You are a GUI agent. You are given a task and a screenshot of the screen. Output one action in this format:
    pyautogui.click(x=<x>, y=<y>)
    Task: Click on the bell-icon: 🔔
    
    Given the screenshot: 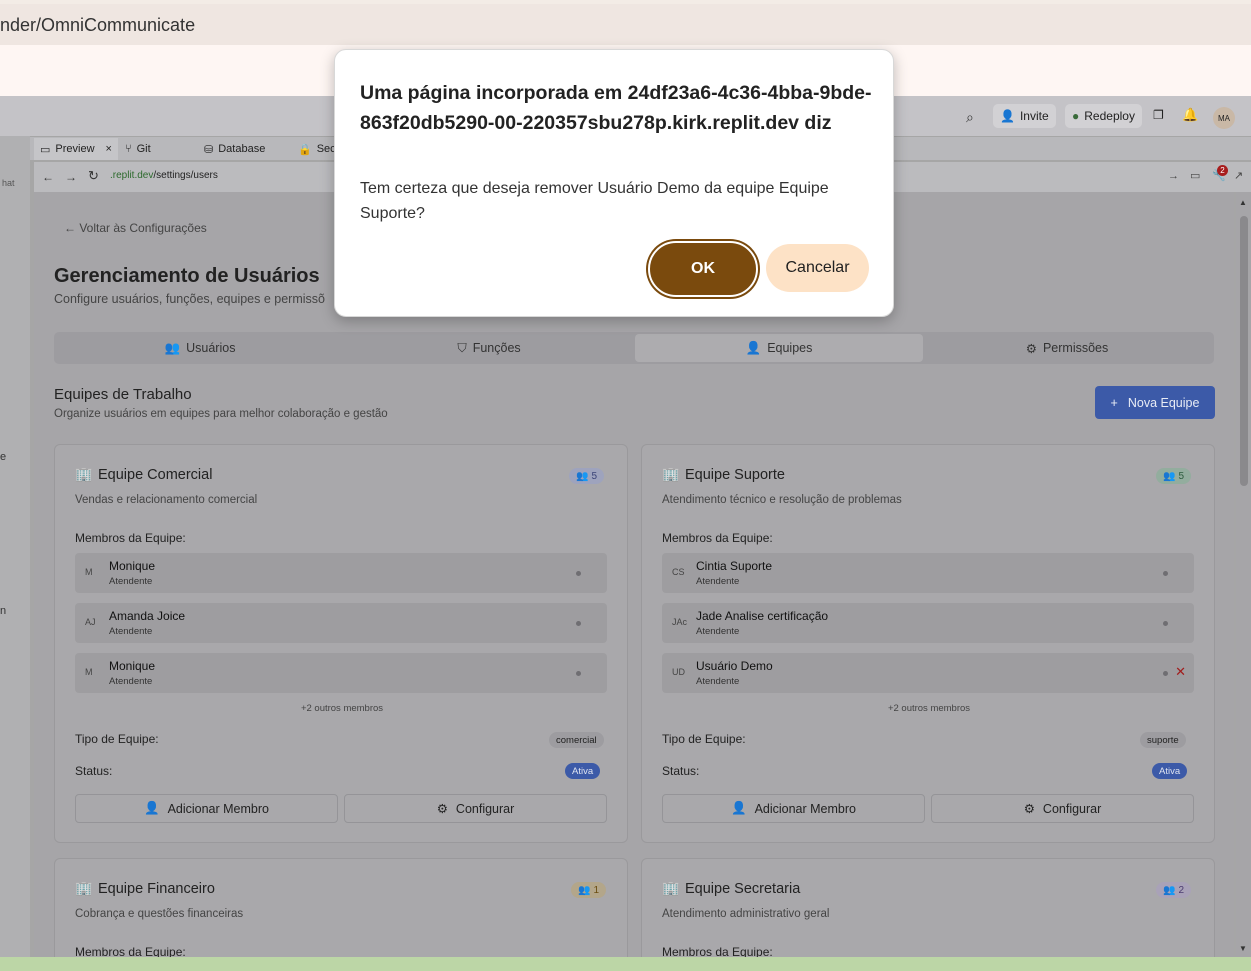 What is the action you would take?
    pyautogui.click(x=1190, y=115)
    